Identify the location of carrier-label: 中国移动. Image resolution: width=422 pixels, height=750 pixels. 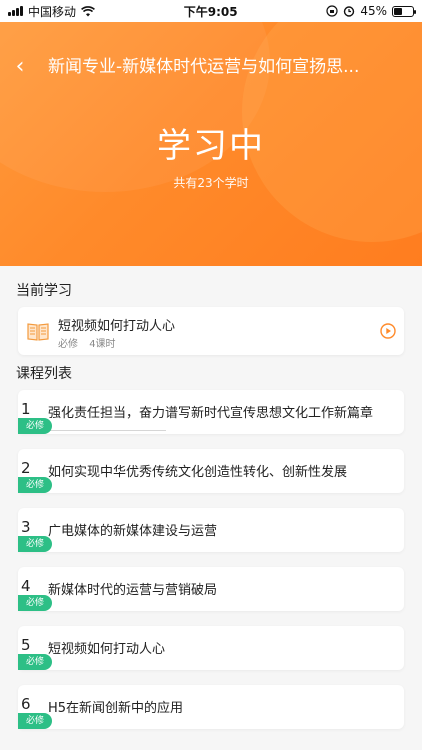
(52, 11).